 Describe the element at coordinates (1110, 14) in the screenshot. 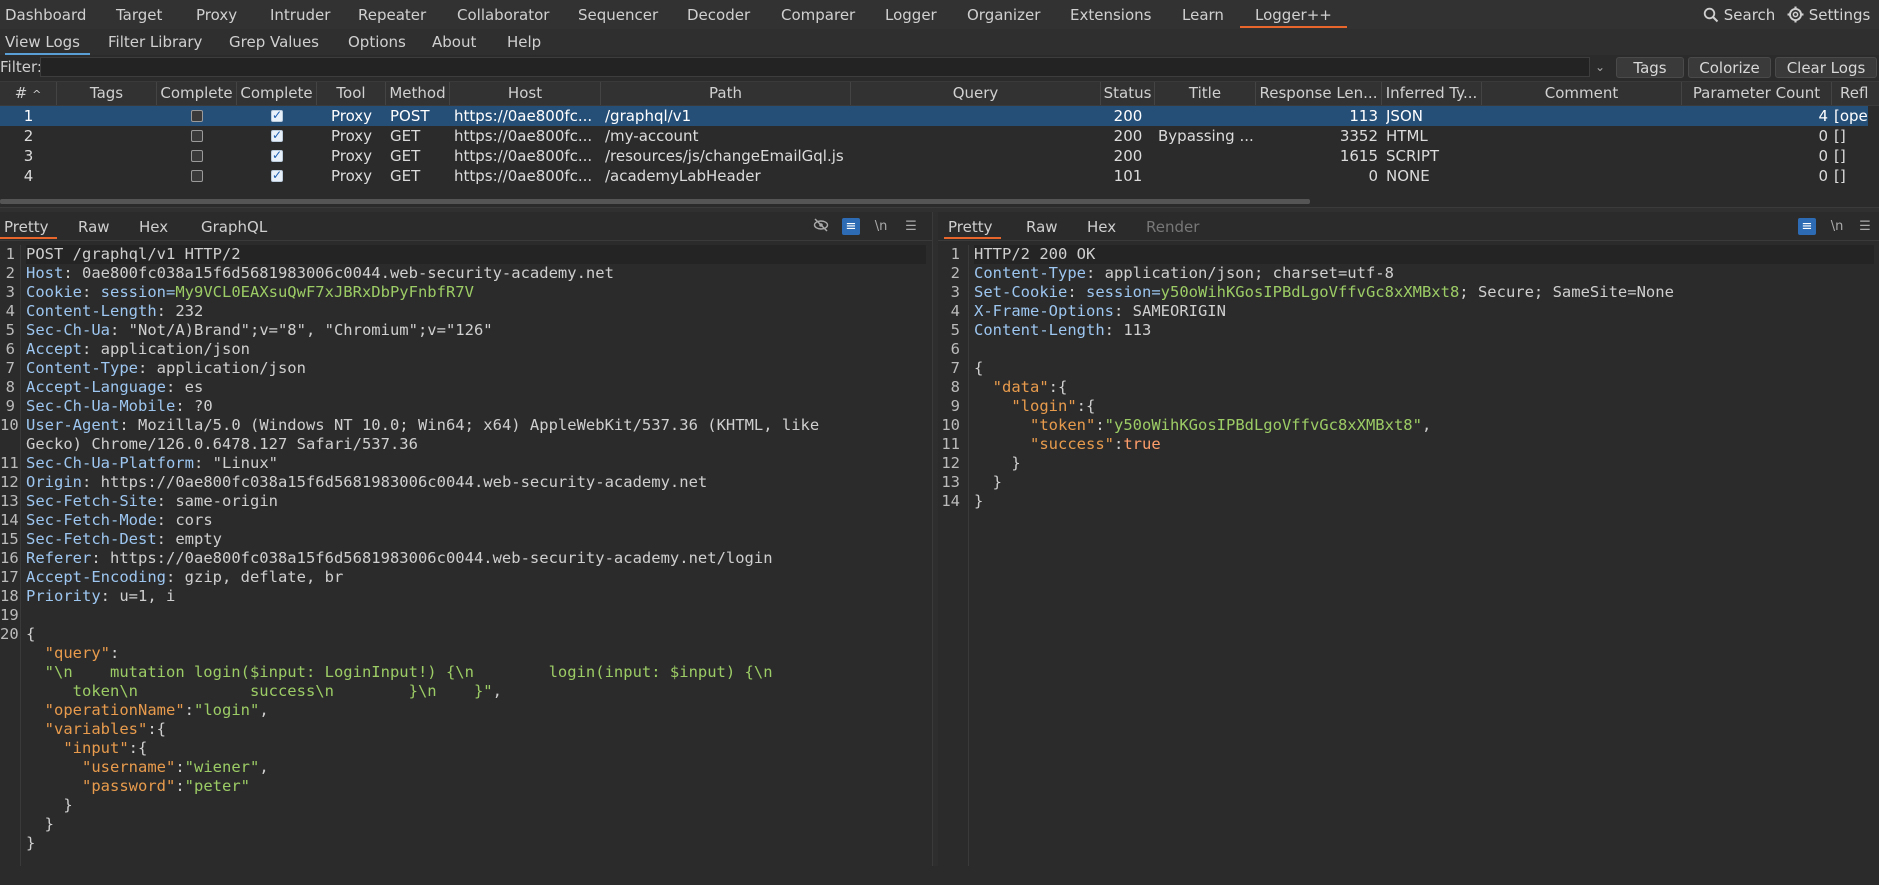

I see `menu-extensions: Extensions` at that location.